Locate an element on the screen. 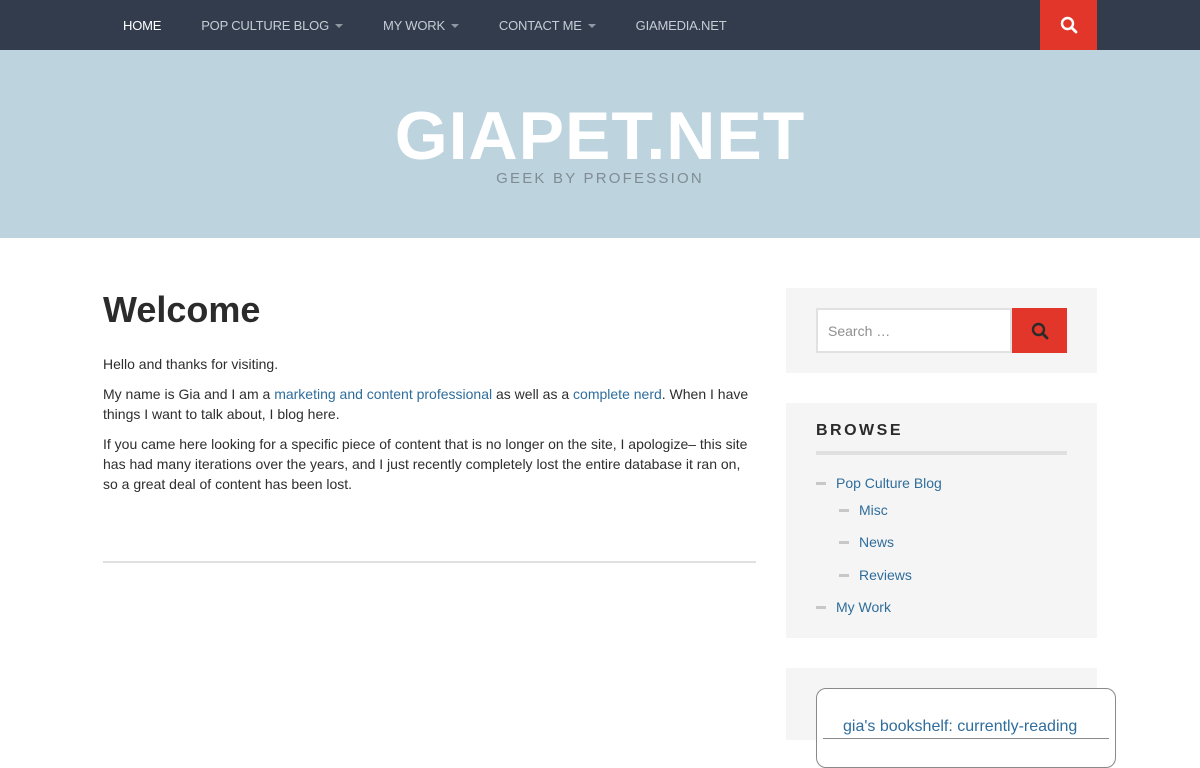 Image resolution: width=1200 pixels, height=768 pixels. nav-item-home: HOME is located at coordinates (142, 25).